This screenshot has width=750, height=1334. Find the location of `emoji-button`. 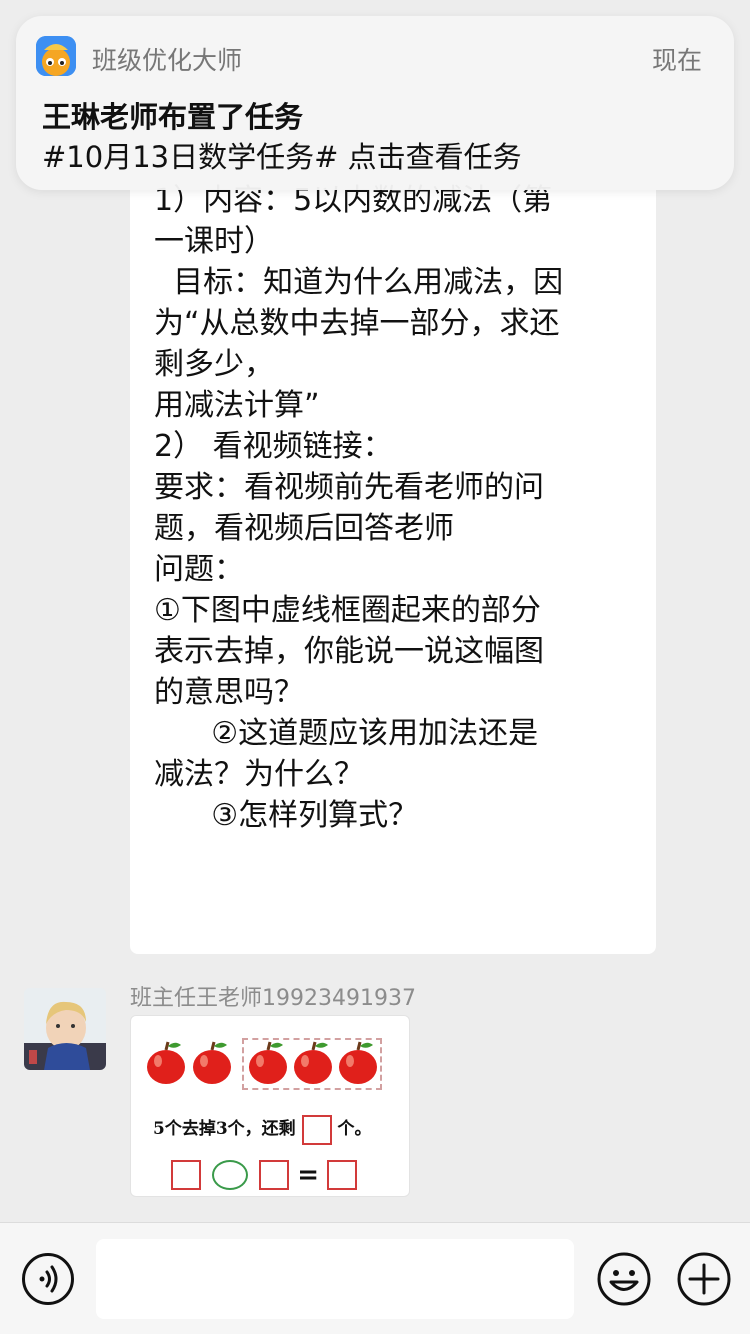

emoji-button is located at coordinates (624, 1279).